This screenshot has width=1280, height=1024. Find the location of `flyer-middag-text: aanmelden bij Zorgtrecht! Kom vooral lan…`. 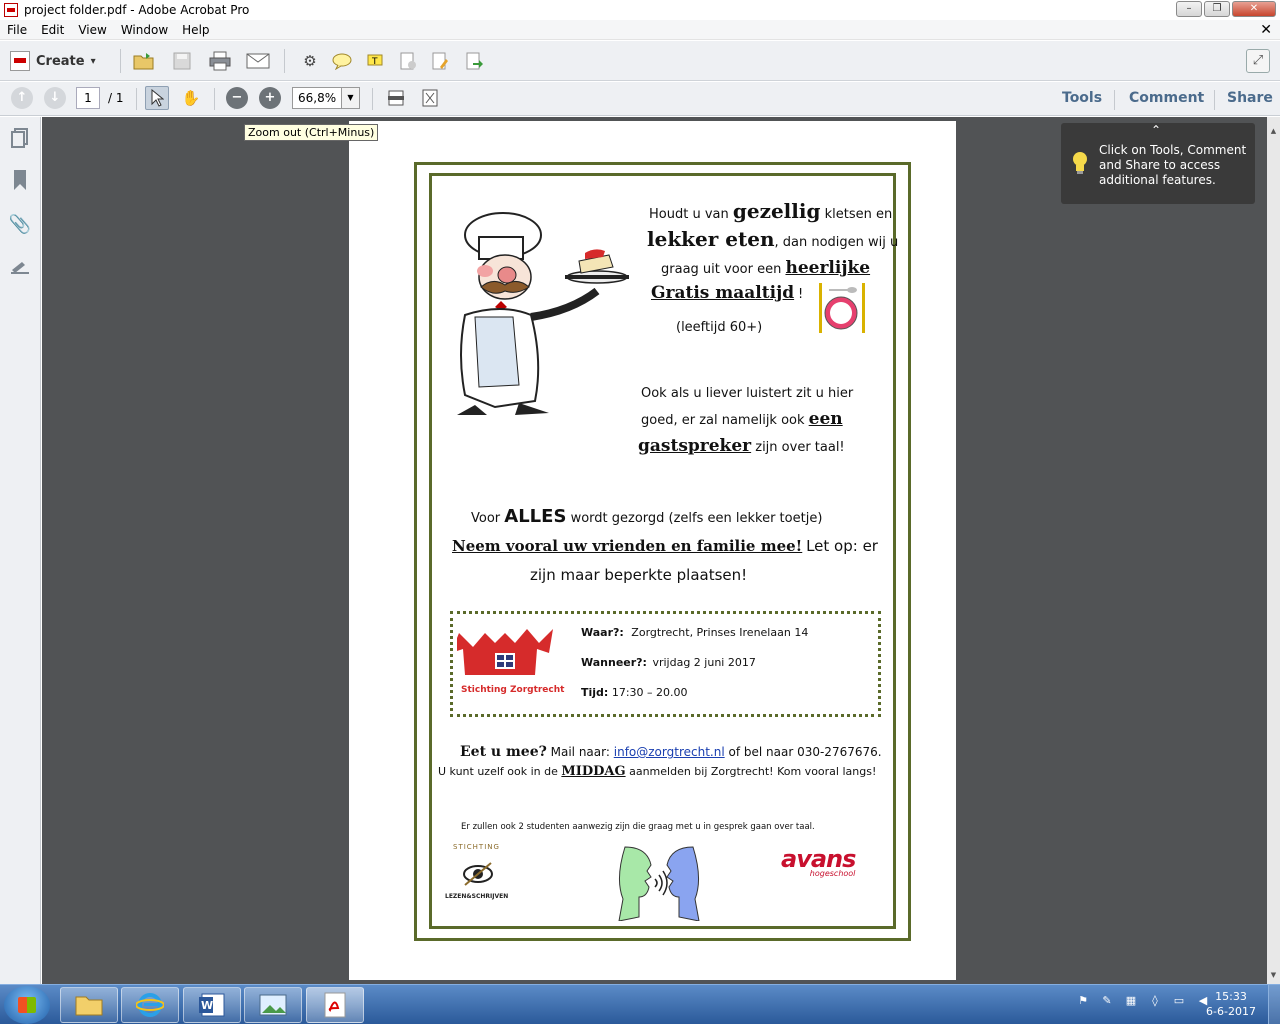

flyer-middag-text: aanmelden bij Zorgtrecht! Kom vooral lan… is located at coordinates (753, 771).